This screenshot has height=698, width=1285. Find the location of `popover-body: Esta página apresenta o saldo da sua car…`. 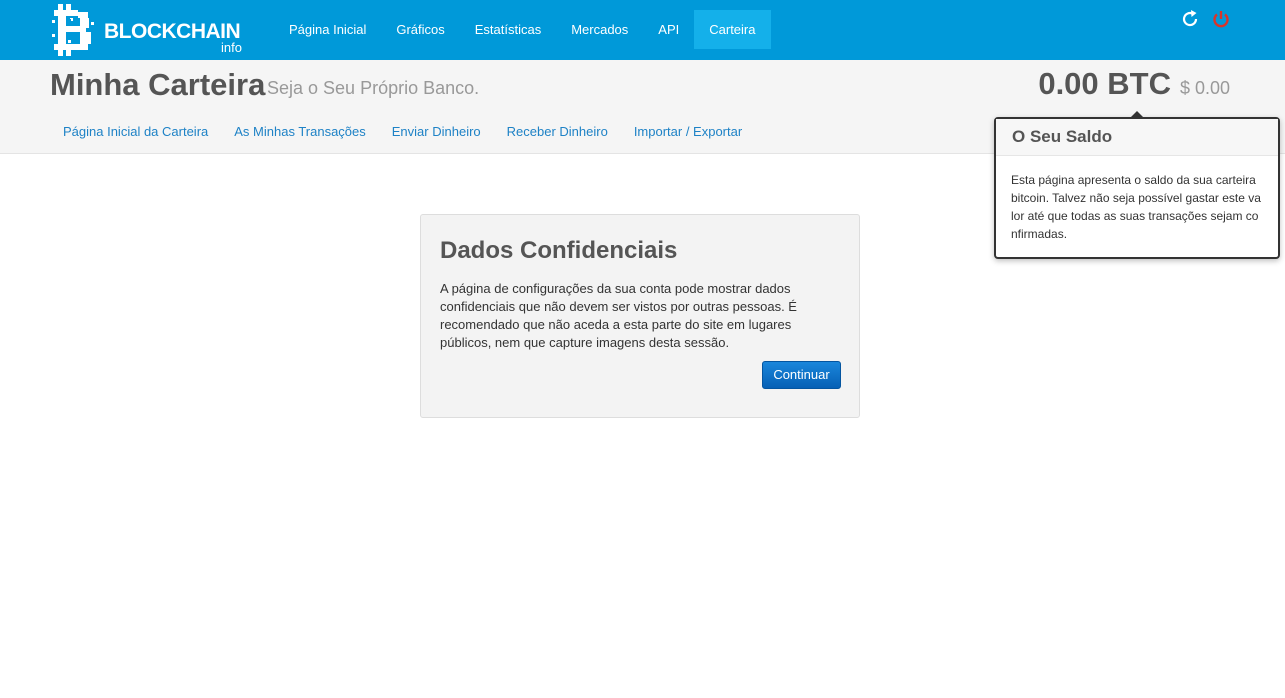

popover-body: Esta página apresenta o saldo da sua car… is located at coordinates (1136, 207).